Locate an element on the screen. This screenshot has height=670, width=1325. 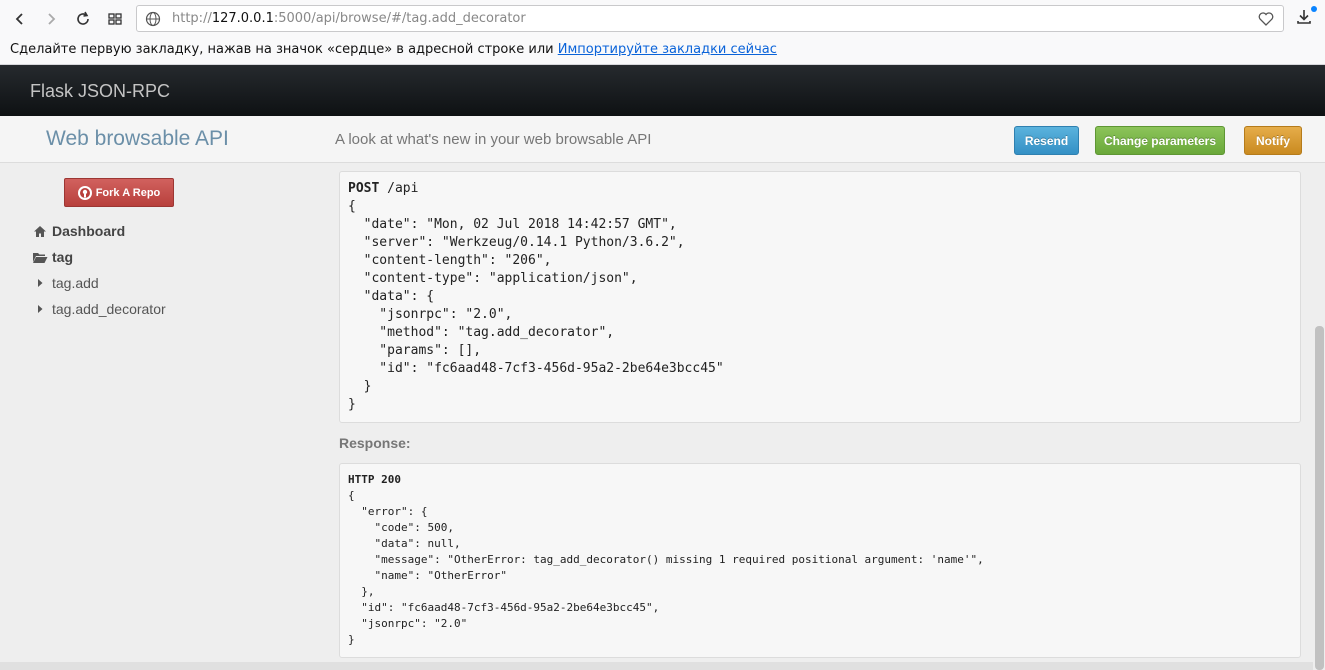
url-host: 127.0.0.1 is located at coordinates (242, 18).